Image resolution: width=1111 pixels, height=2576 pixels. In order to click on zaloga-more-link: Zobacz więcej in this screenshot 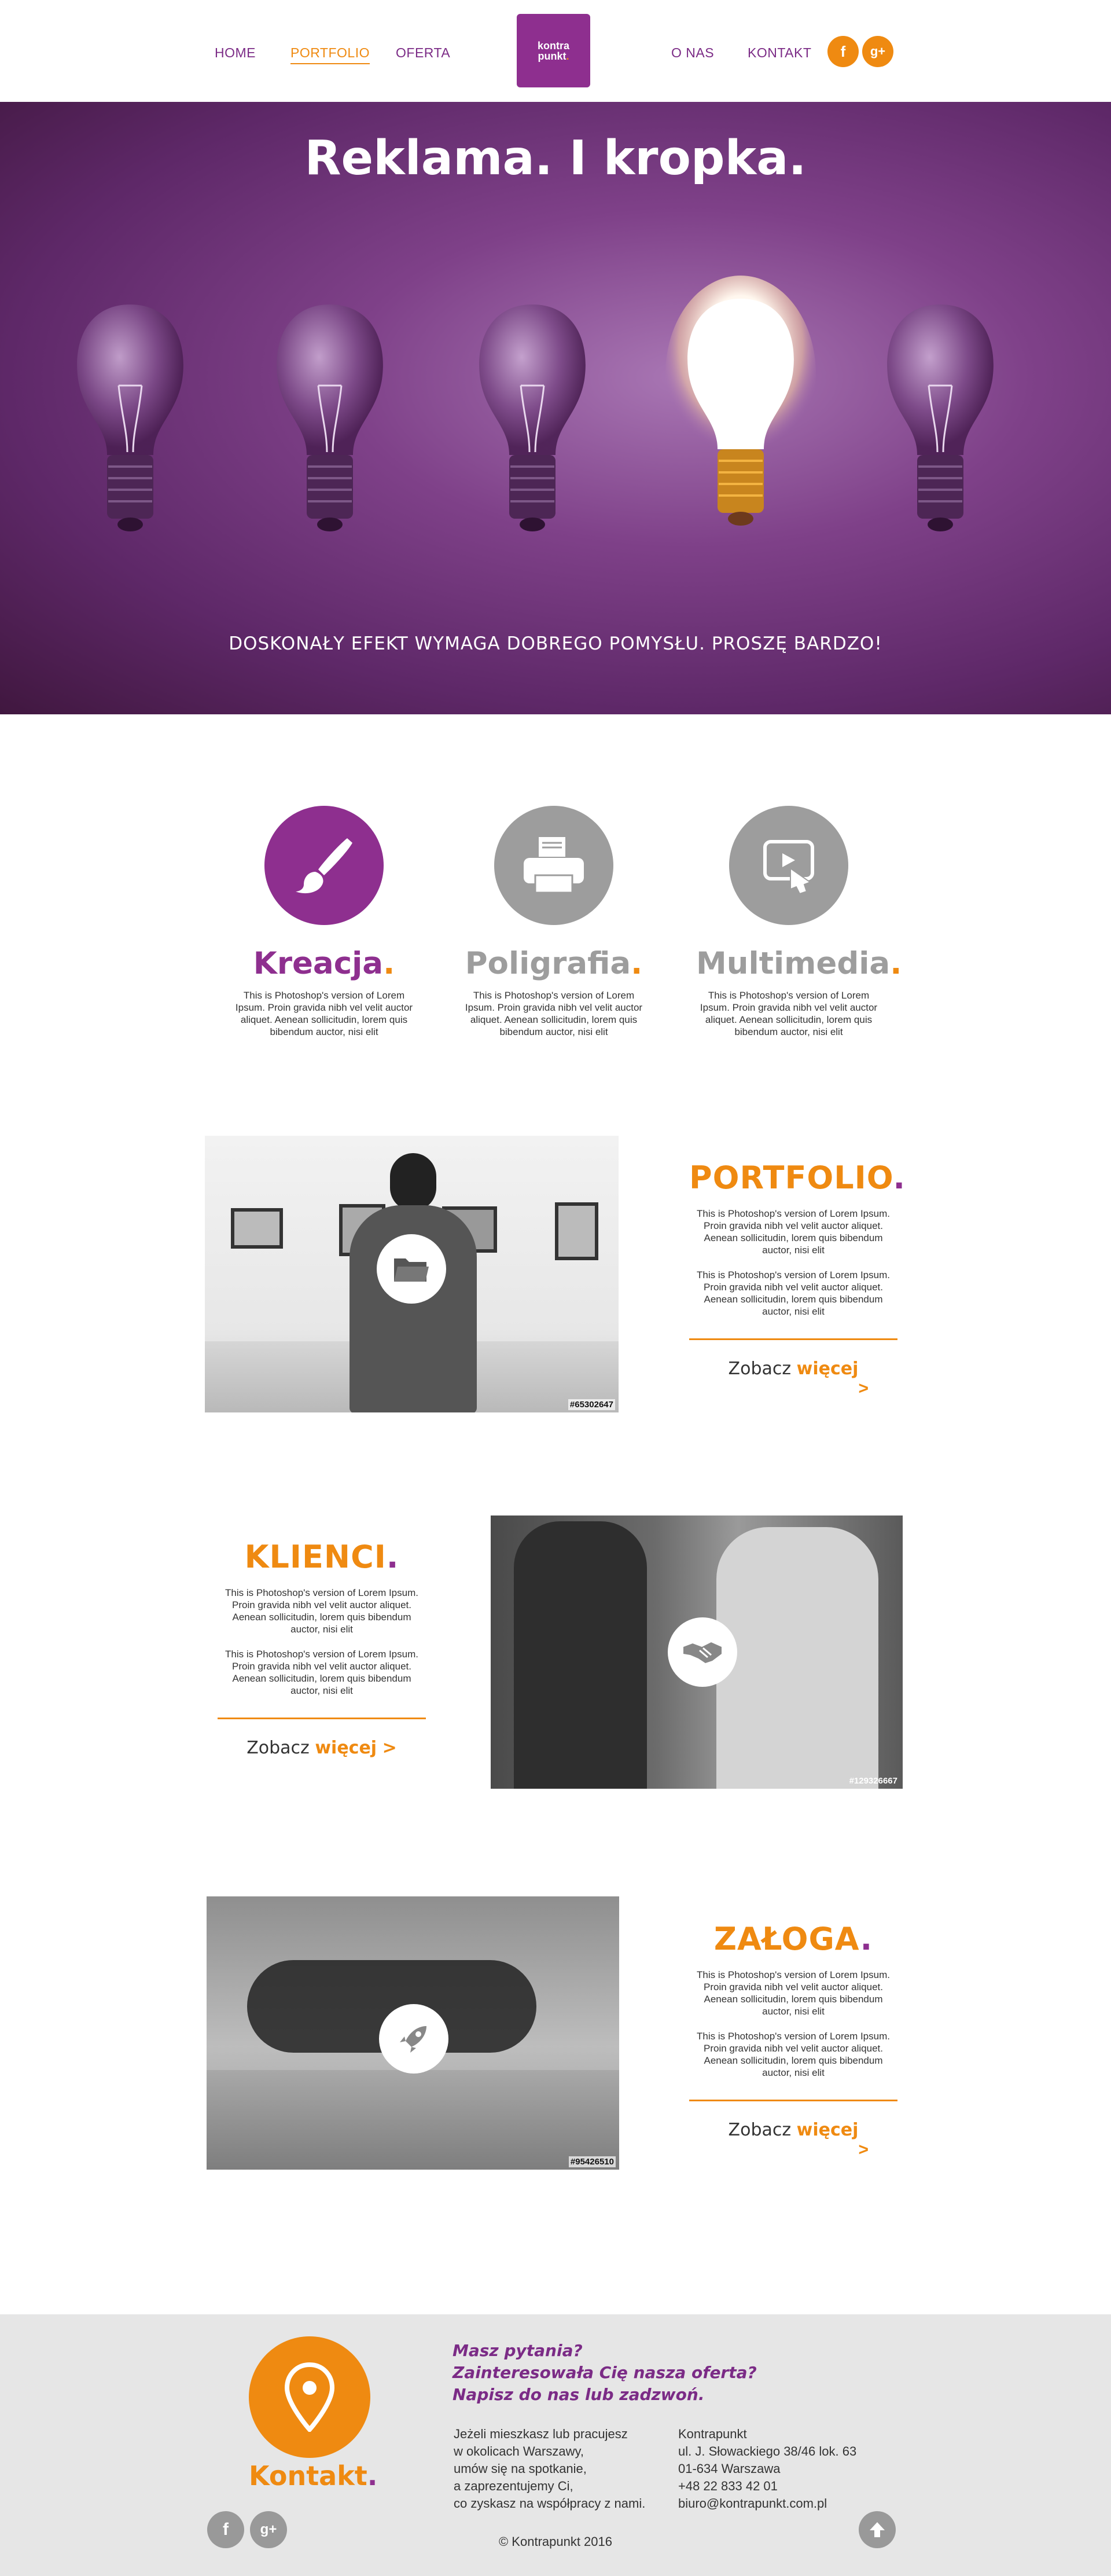, I will do `click(793, 2130)`.